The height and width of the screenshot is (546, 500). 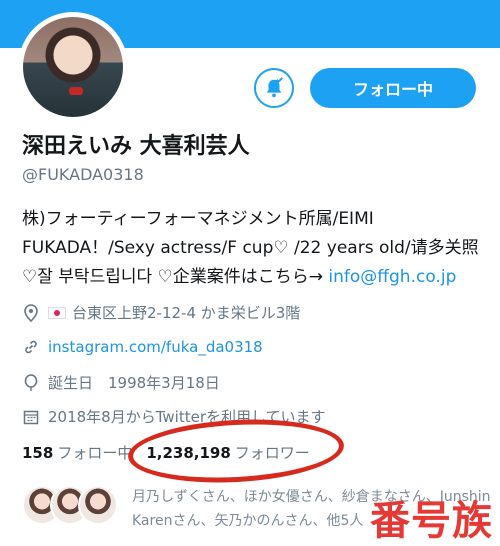 I want to click on user-handle: @FUKADA0318, so click(x=83, y=174).